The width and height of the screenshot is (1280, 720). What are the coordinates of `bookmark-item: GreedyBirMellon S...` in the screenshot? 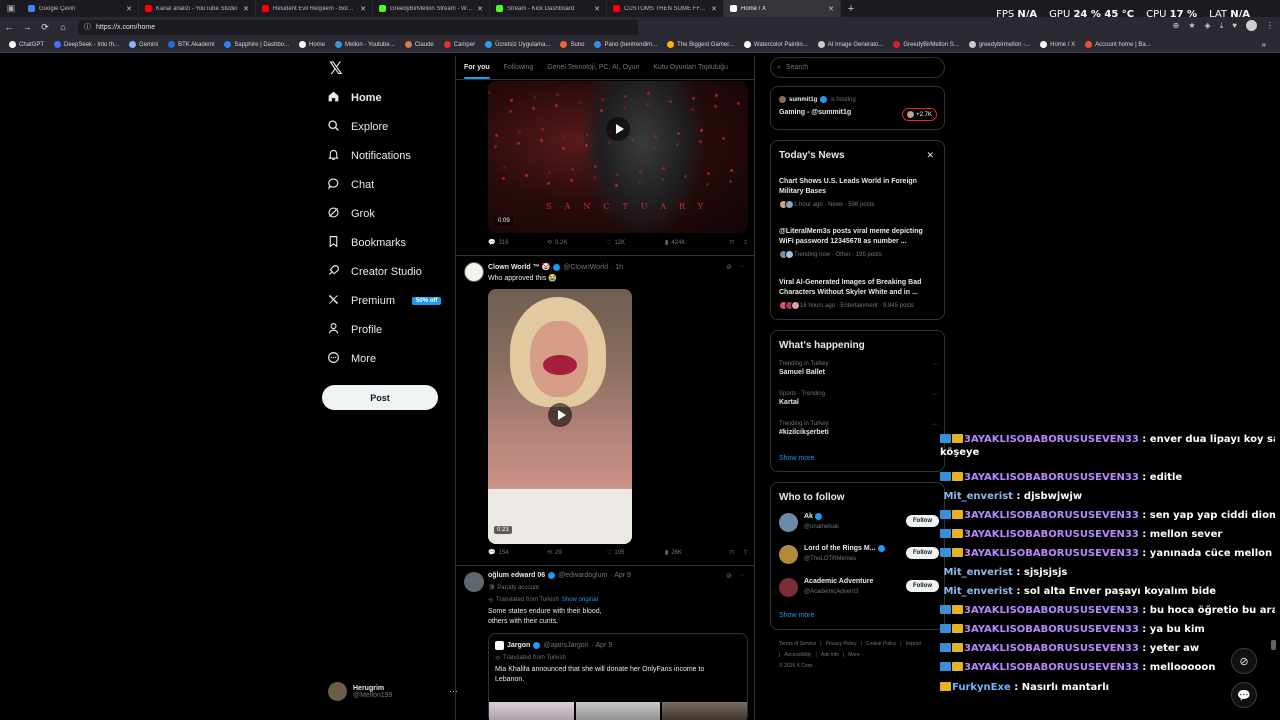 It's located at (925, 44).